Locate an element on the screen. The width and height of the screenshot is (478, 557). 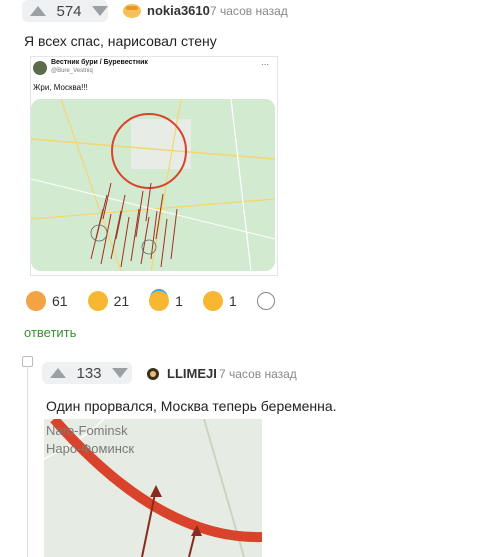
map-label-cyrillic: Наро-Фоминск is located at coordinates (90, 448).